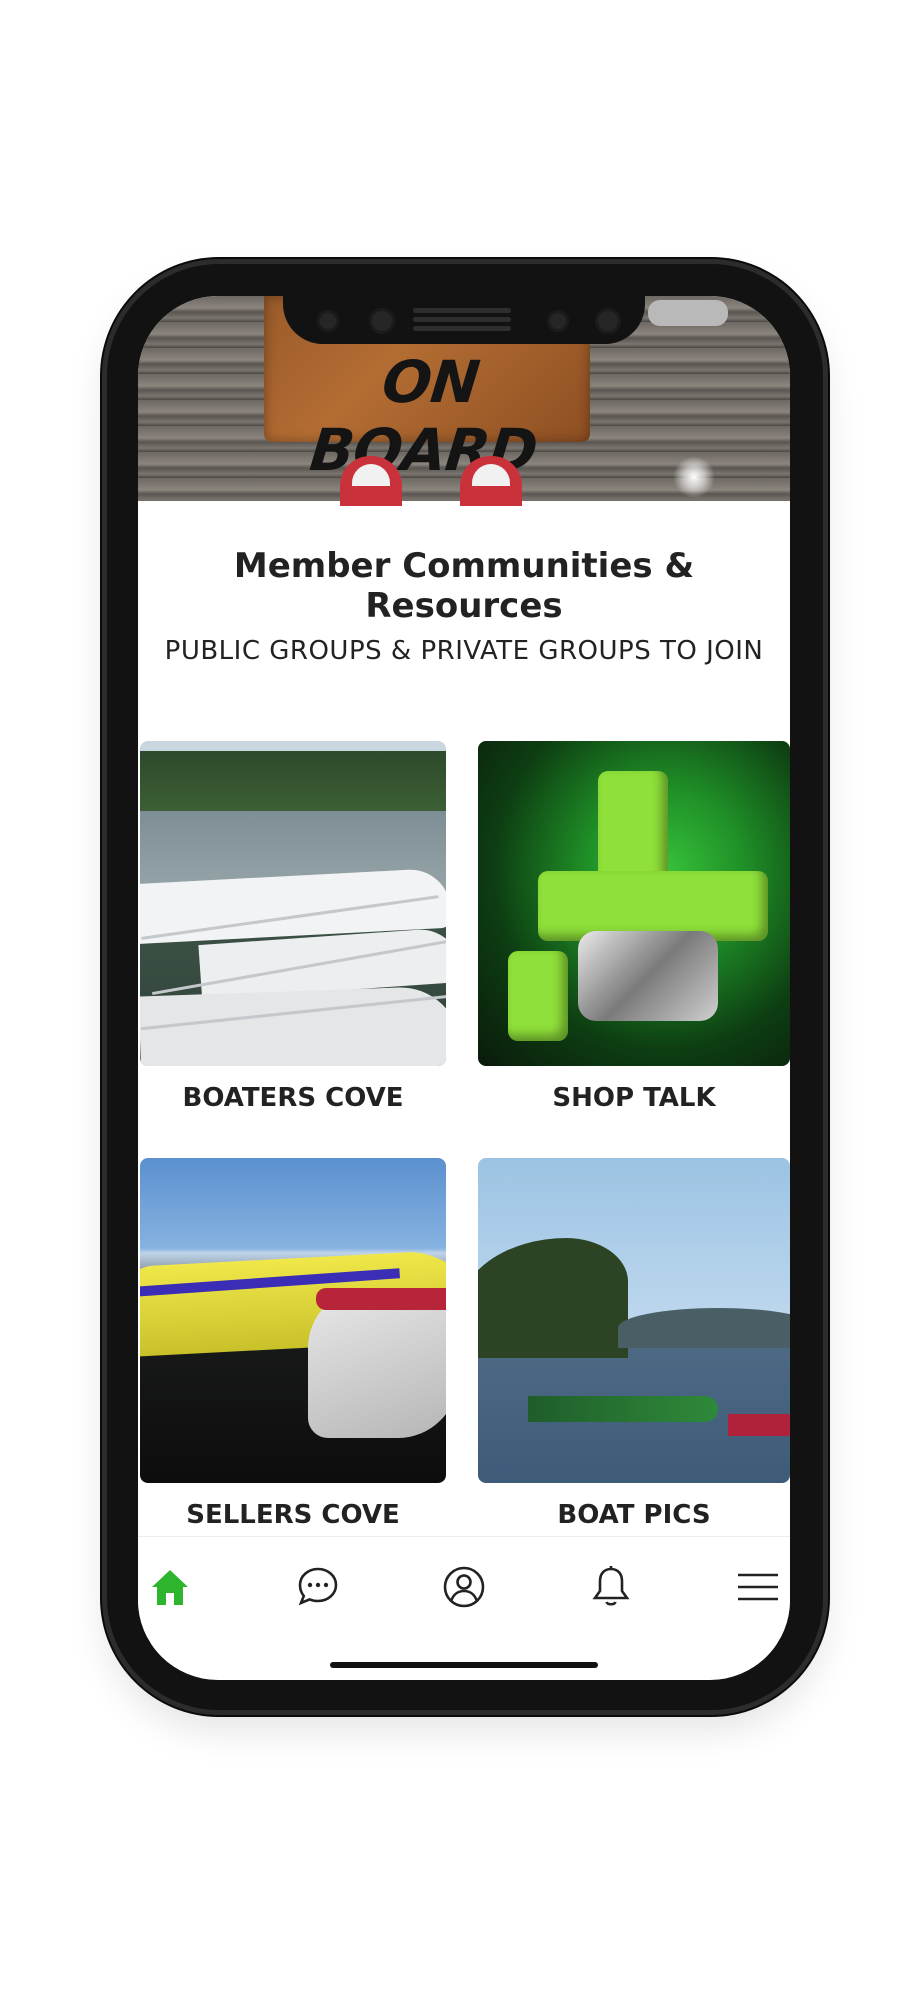  I want to click on group-card-boaters-cove: BOATERS COVE, so click(293, 936).